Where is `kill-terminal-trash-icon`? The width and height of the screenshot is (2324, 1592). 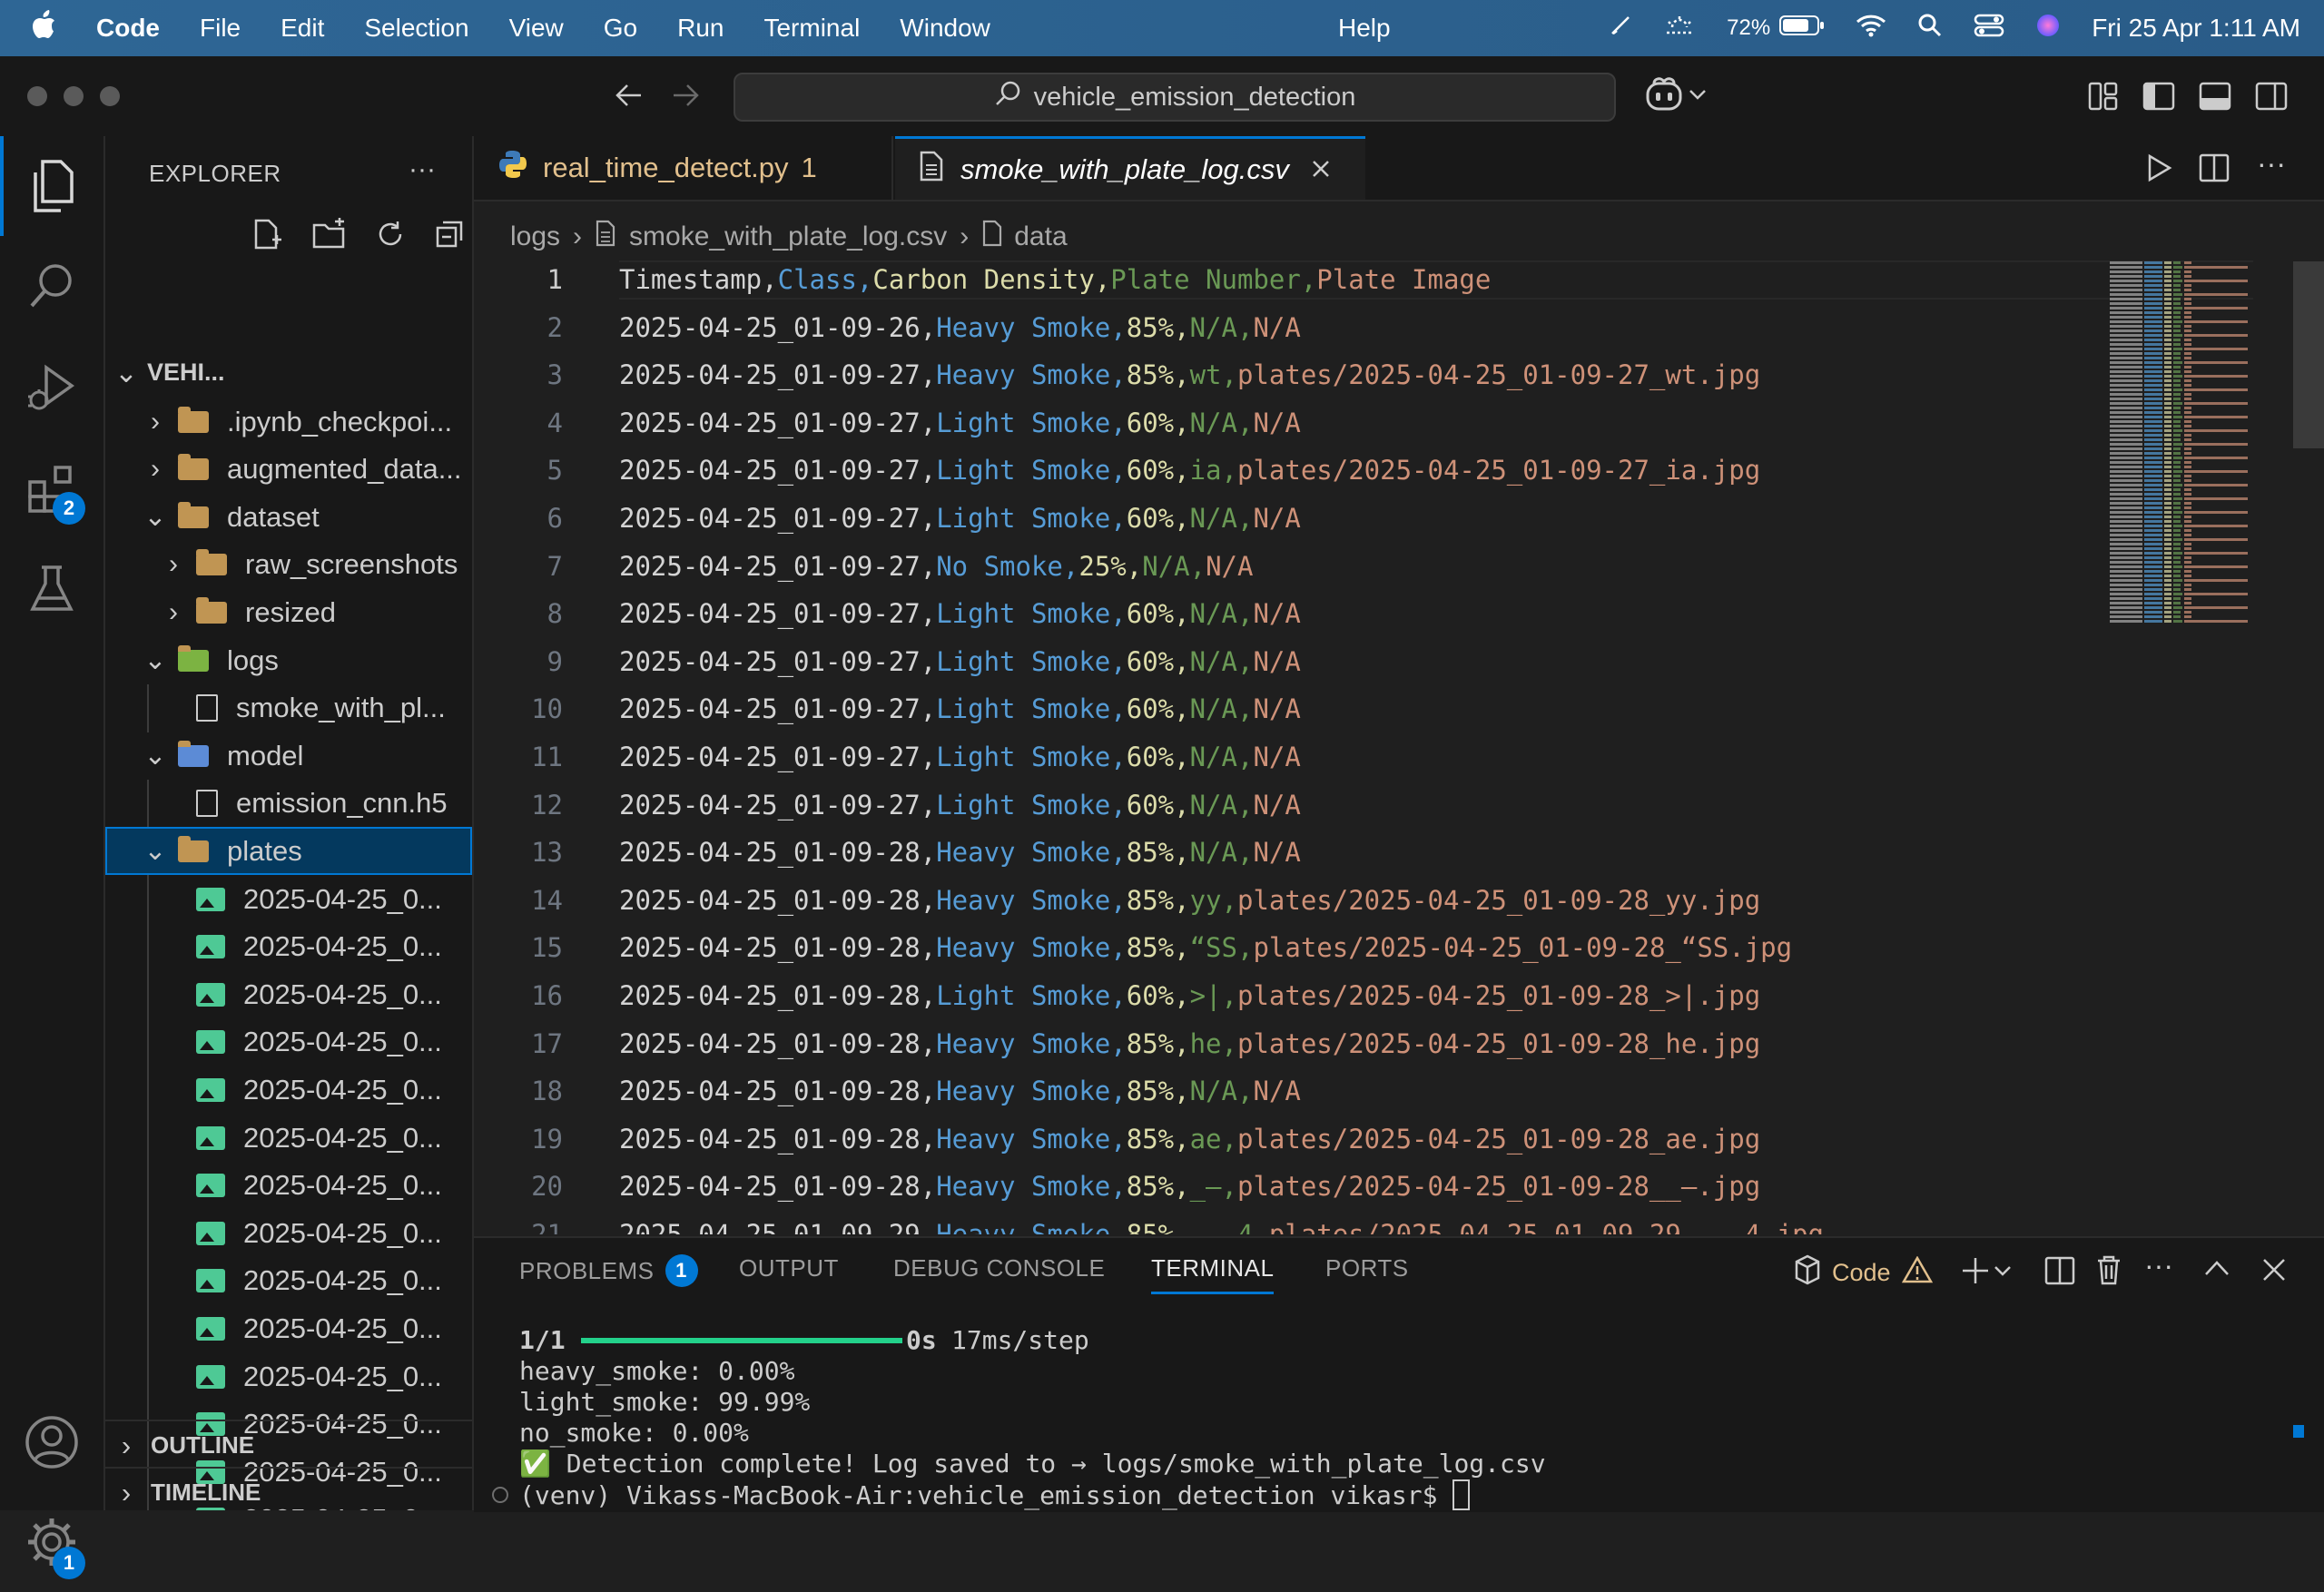
kill-terminal-trash-icon is located at coordinates (2108, 1272).